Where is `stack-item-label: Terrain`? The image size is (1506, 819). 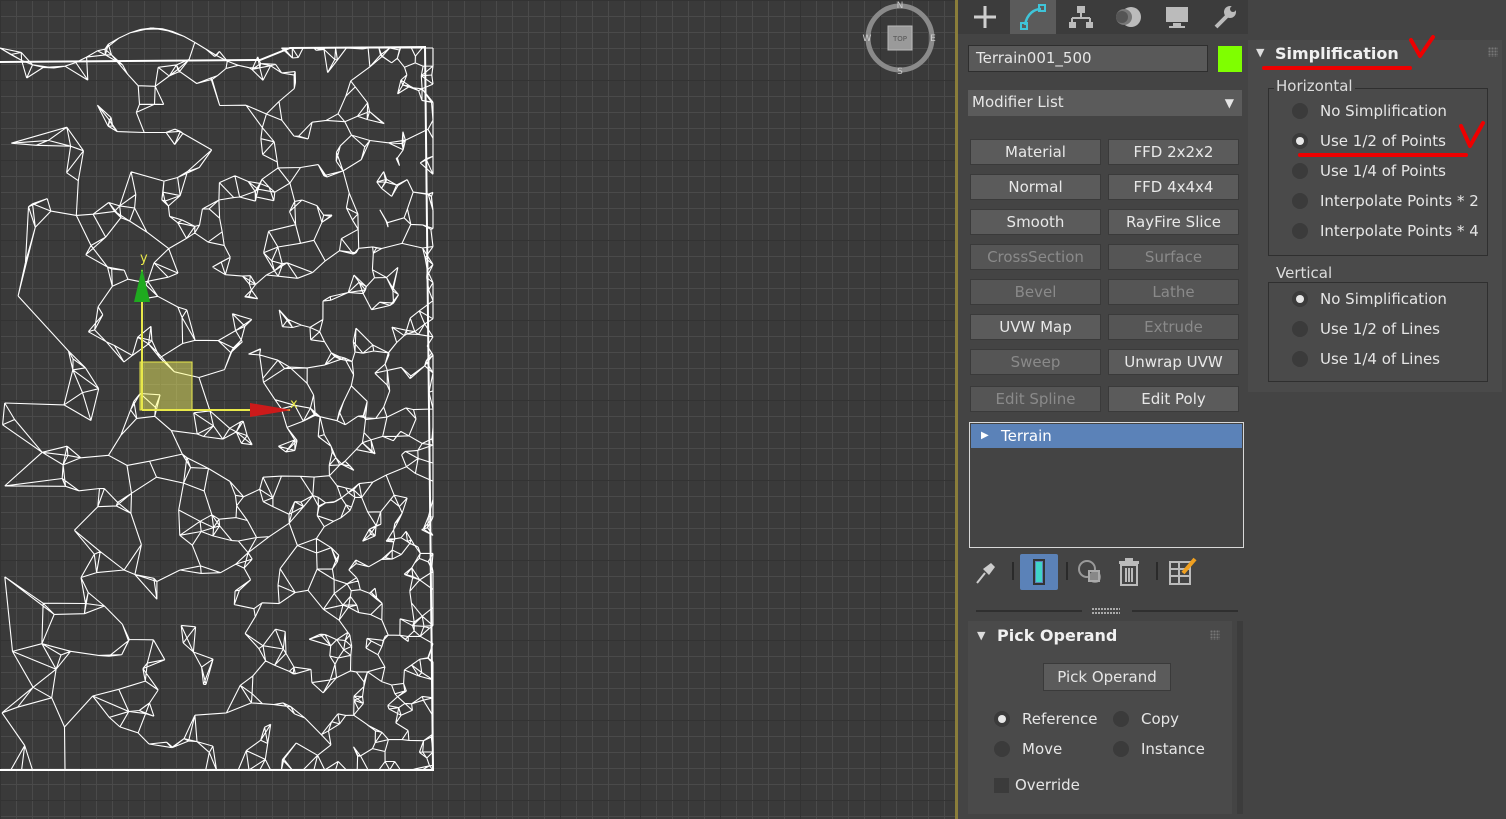
stack-item-label: Terrain is located at coordinates (1026, 436).